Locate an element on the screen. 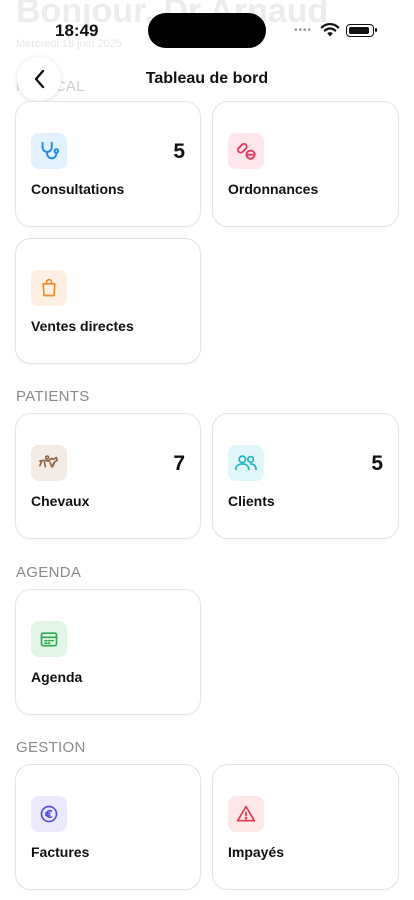  chevaux-label: Chevaux is located at coordinates (60, 501).